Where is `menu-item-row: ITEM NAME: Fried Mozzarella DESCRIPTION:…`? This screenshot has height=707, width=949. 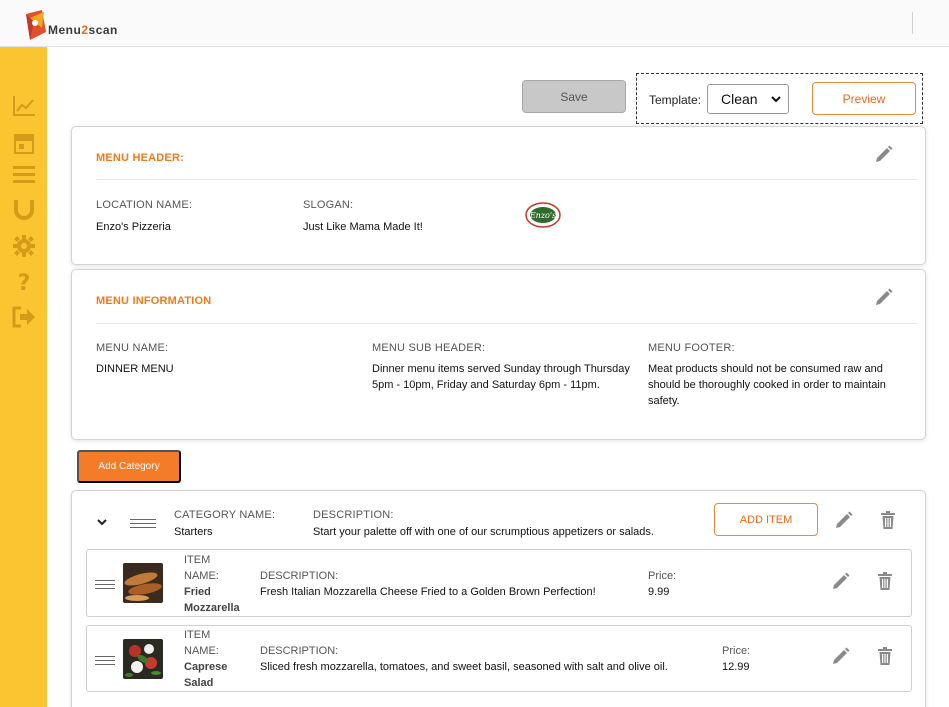 menu-item-row: ITEM NAME: Fried Mozzarella DESCRIPTION:… is located at coordinates (499, 583).